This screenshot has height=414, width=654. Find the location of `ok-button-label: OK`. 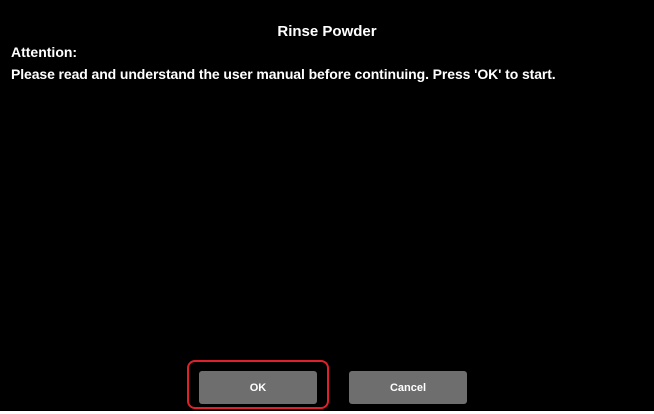

ok-button-label: OK is located at coordinates (258, 387).